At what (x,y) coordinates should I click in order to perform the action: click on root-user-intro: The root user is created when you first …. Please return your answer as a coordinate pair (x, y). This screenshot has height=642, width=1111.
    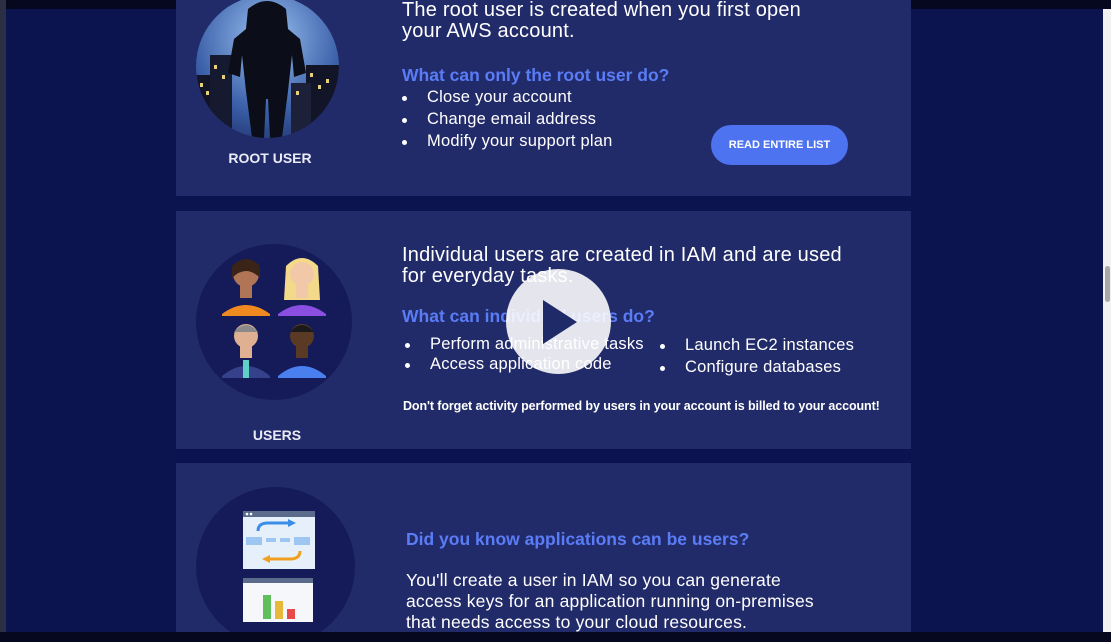
    Looking at the image, I should click on (602, 21).